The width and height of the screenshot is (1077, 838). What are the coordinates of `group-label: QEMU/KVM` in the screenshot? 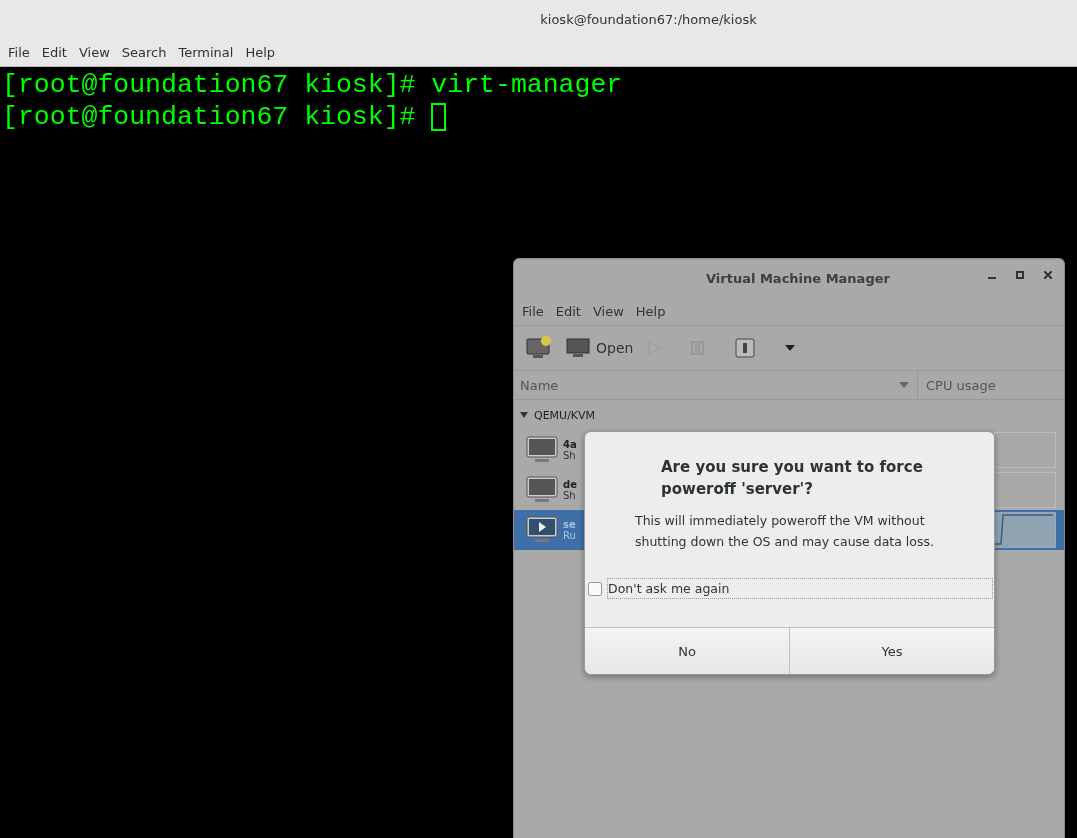 It's located at (565, 415).